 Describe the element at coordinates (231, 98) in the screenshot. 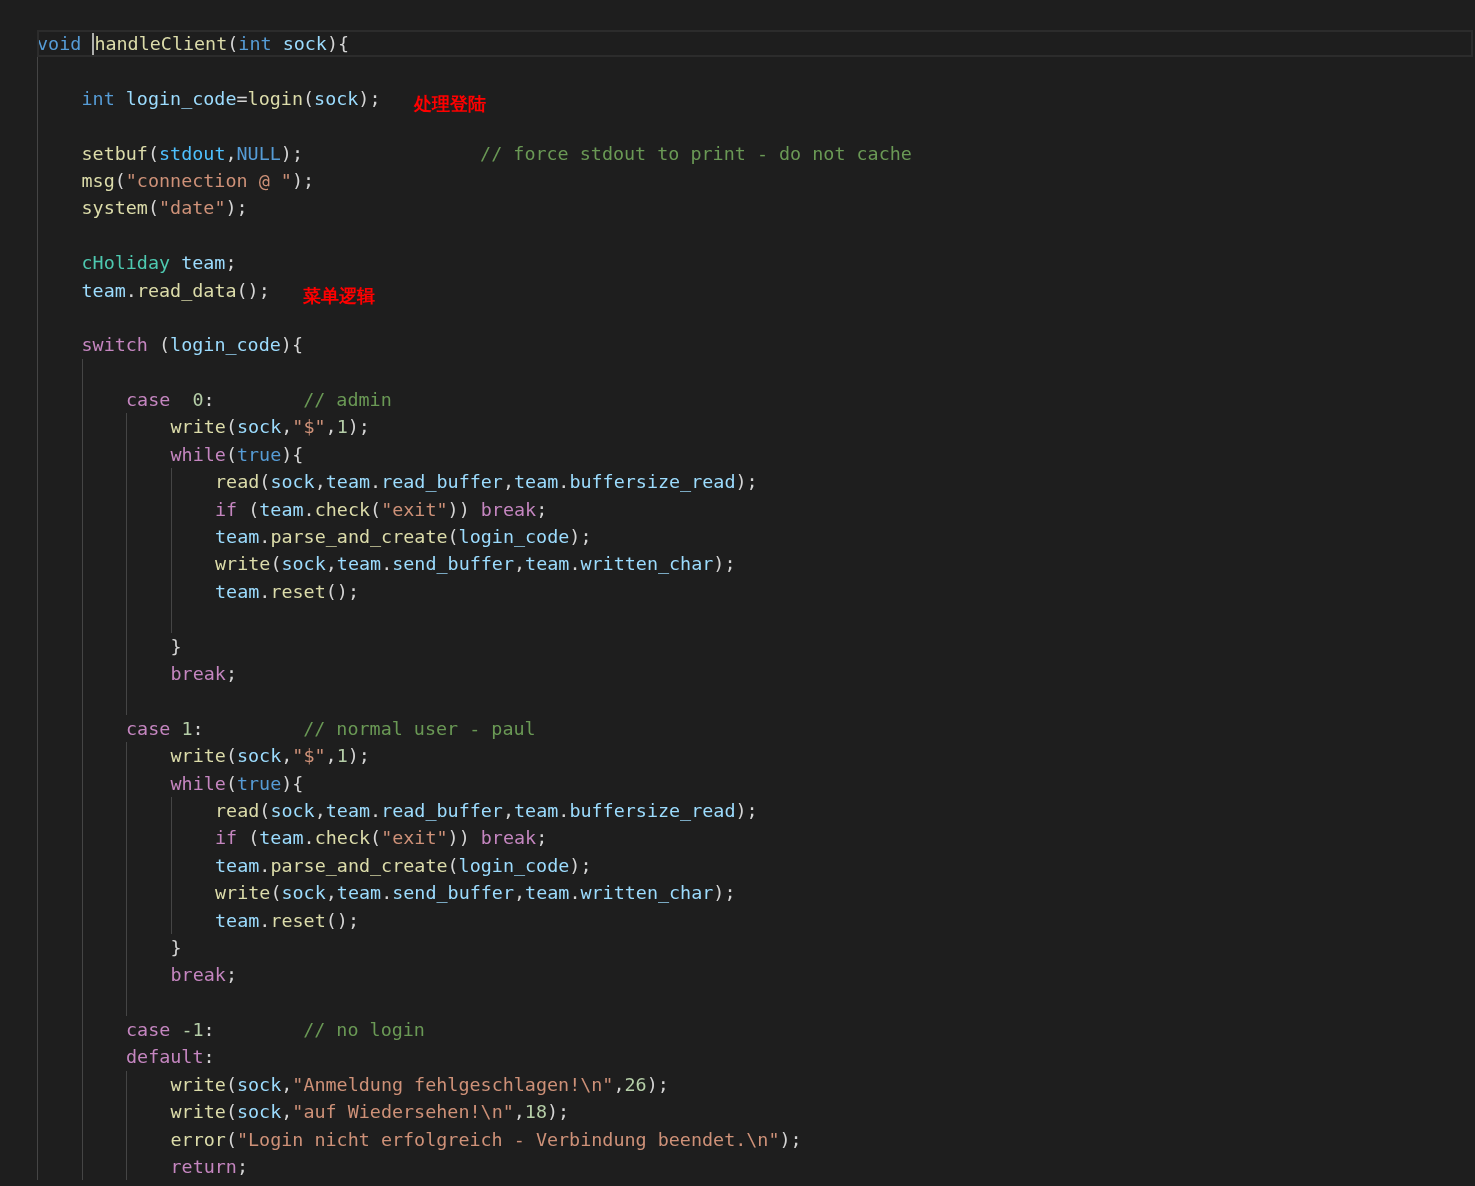

I see `code-line: int login_code=login(sock);` at that location.